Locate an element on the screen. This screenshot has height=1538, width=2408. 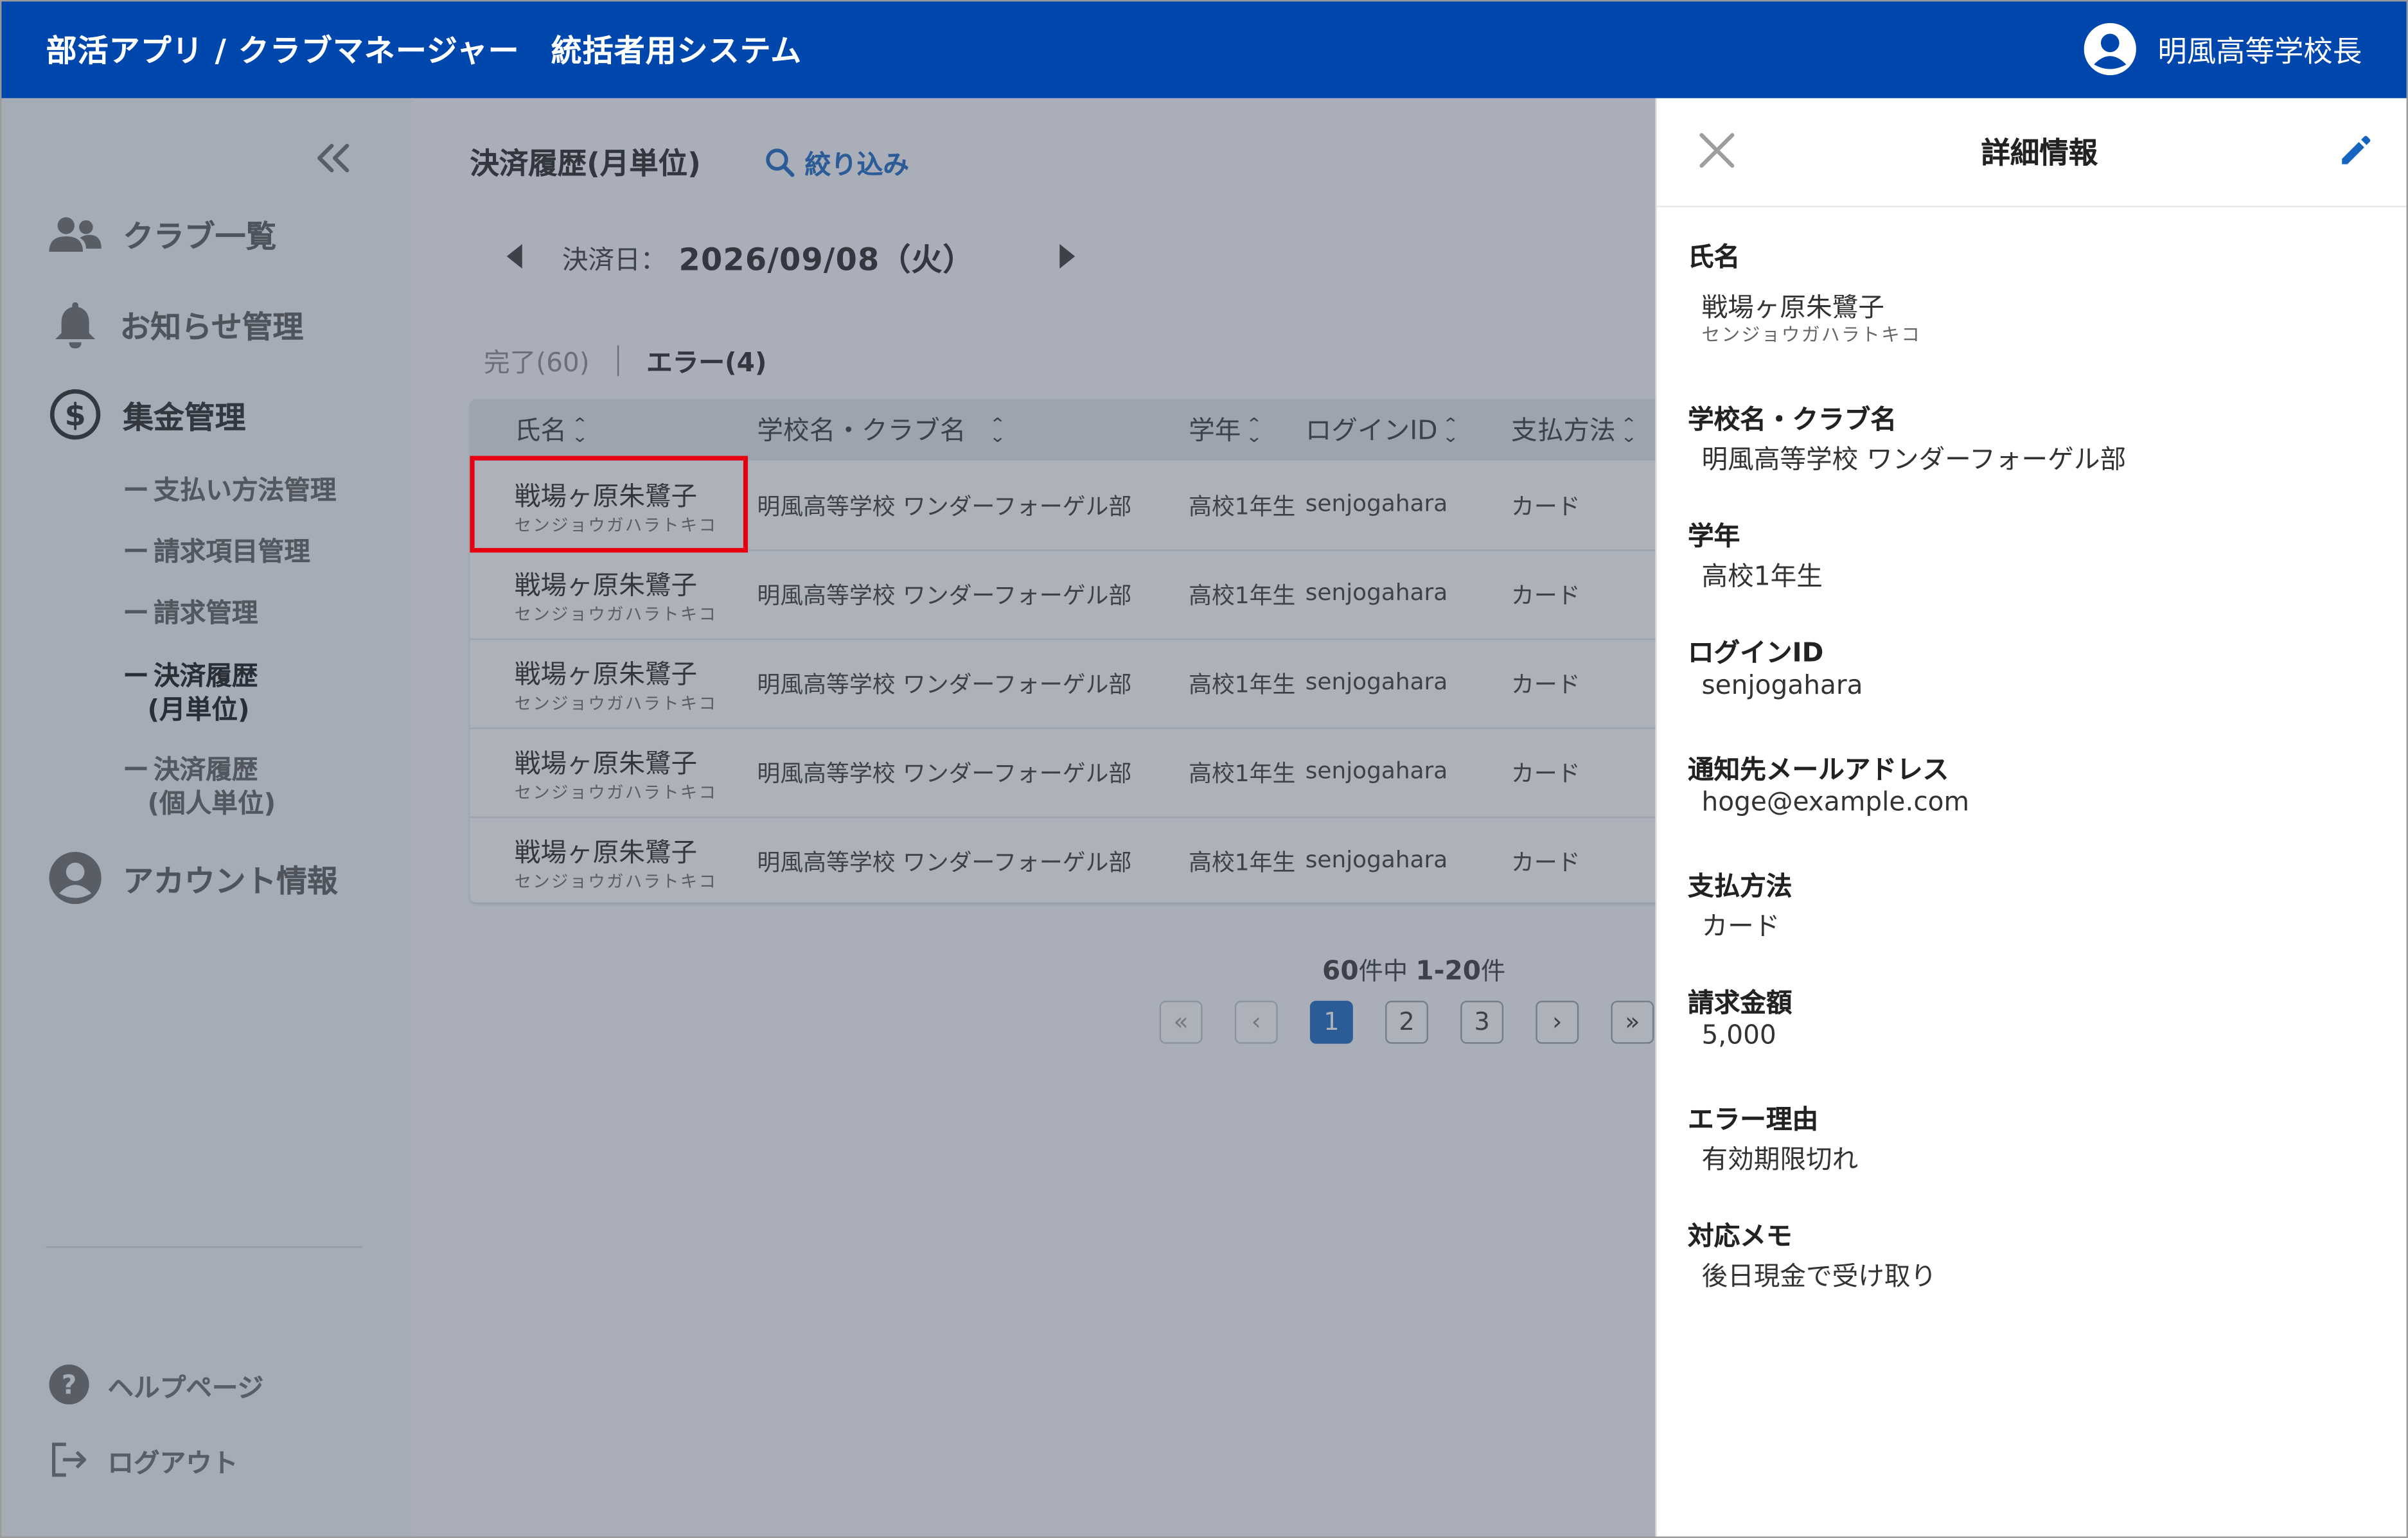
field-value-payment: カード is located at coordinates (1740, 927).